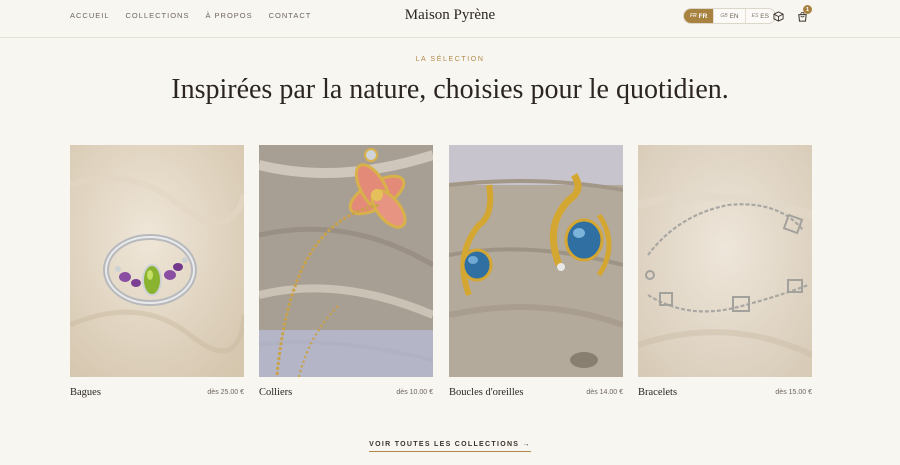  What do you see at coordinates (778, 16) in the screenshot?
I see `cube-icon` at bounding box center [778, 16].